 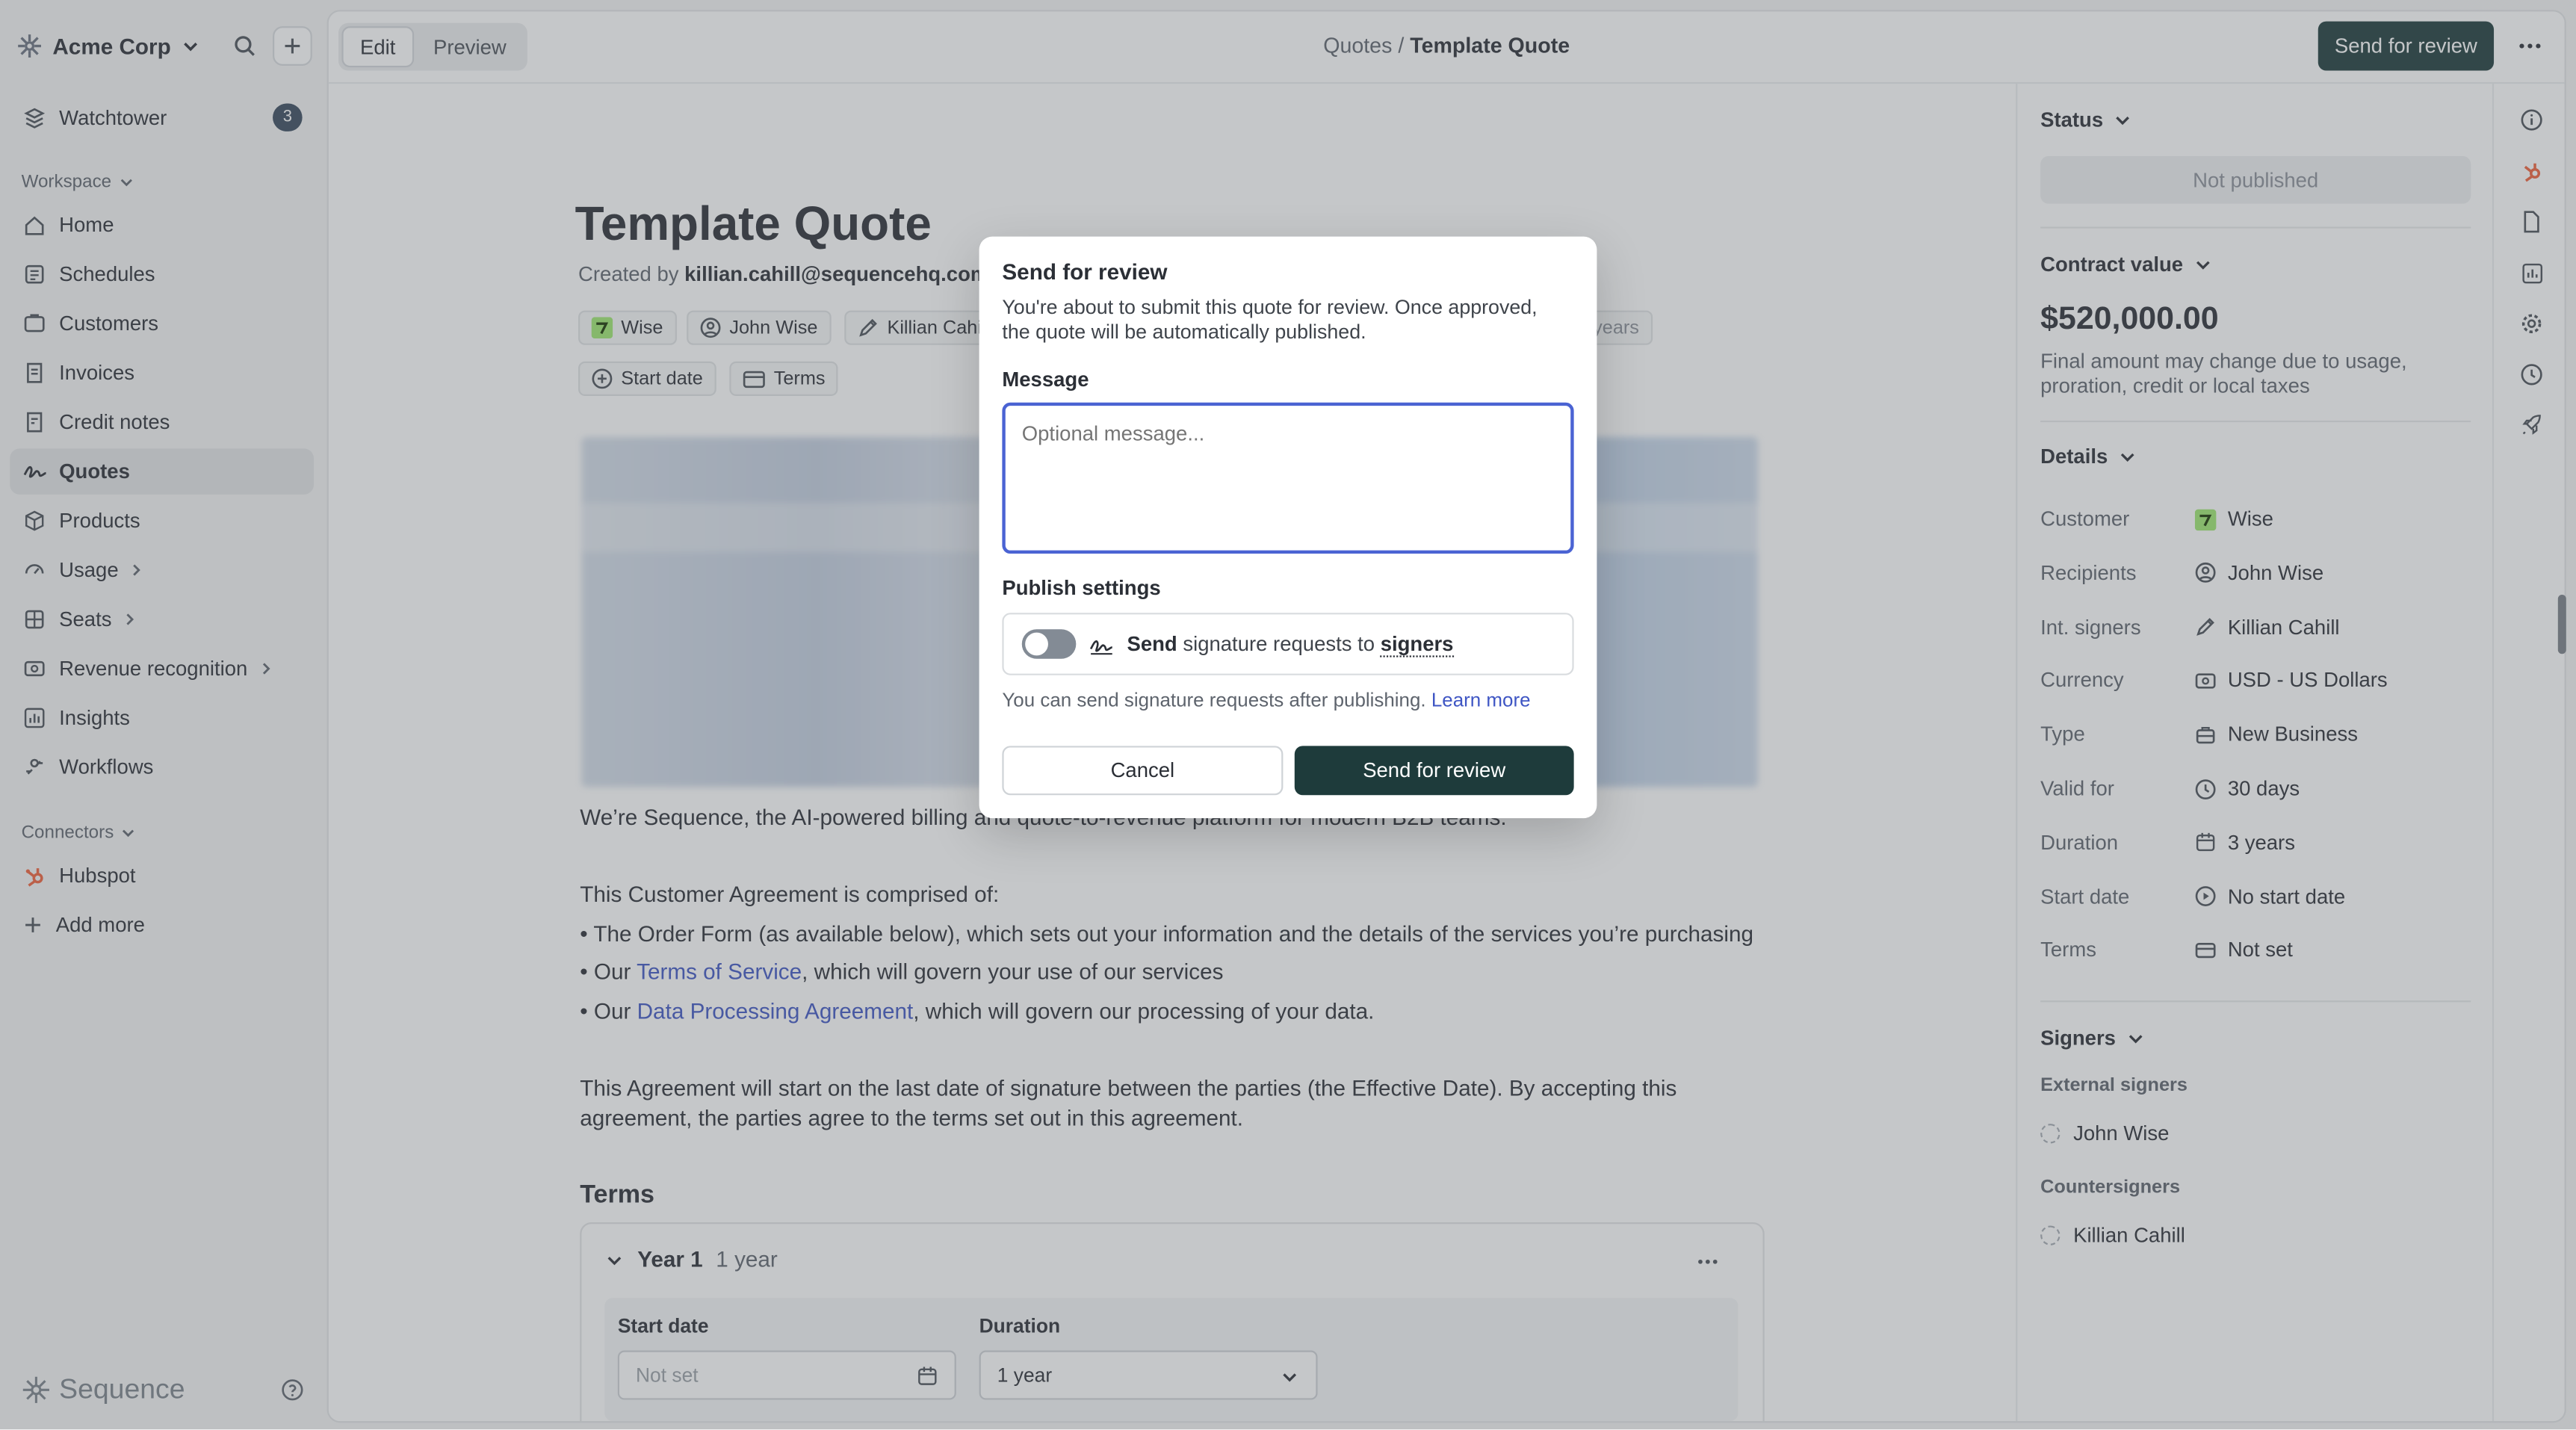 What do you see at coordinates (1045, 379) in the screenshot?
I see `message-label: Message` at bounding box center [1045, 379].